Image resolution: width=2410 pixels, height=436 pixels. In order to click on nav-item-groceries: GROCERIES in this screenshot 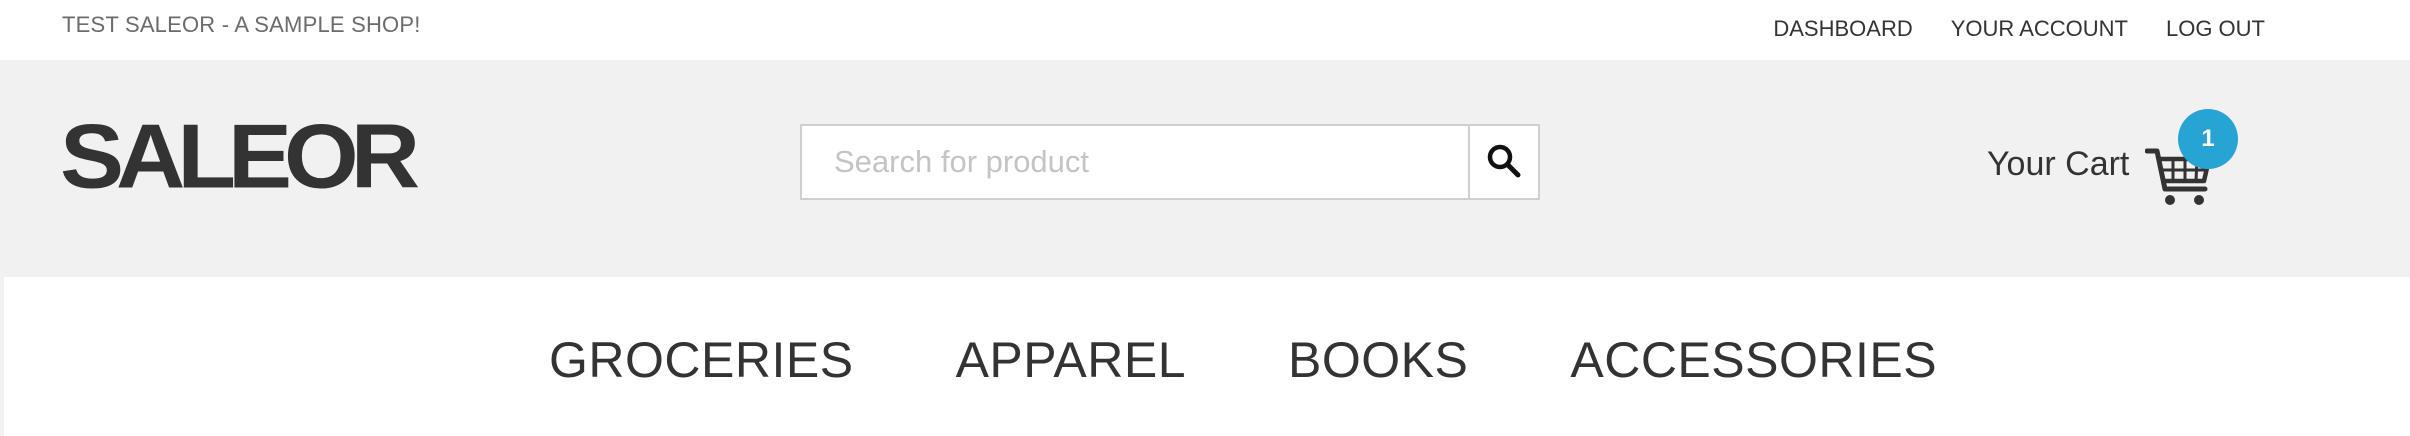, I will do `click(701, 360)`.